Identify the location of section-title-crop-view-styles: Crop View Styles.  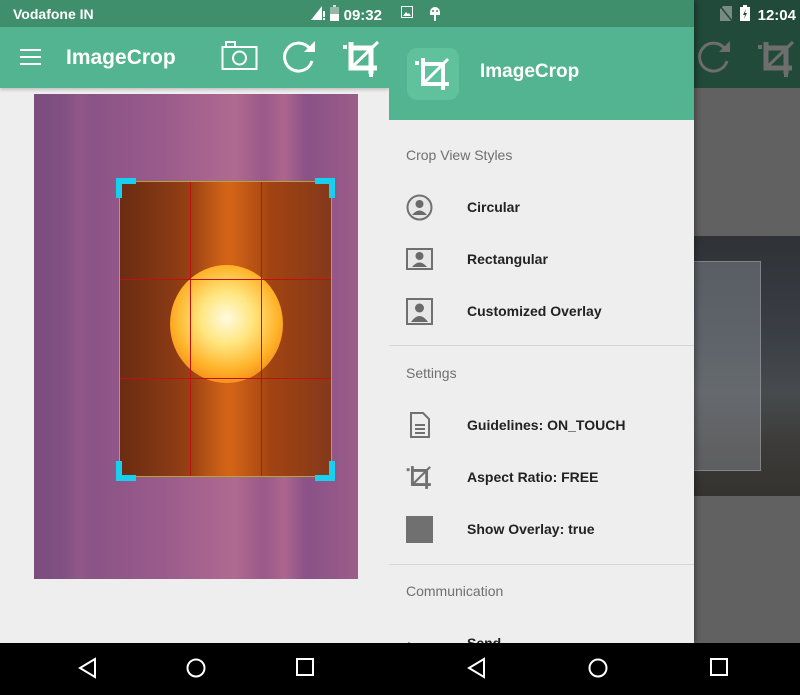
(459, 155).